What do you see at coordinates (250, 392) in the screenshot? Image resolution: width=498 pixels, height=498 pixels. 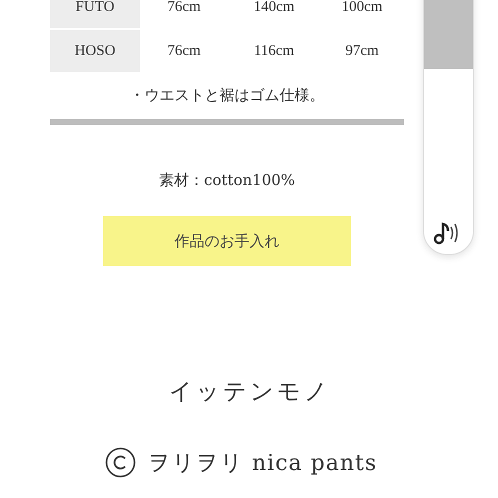 I see `shop-name: イッテンモノ` at bounding box center [250, 392].